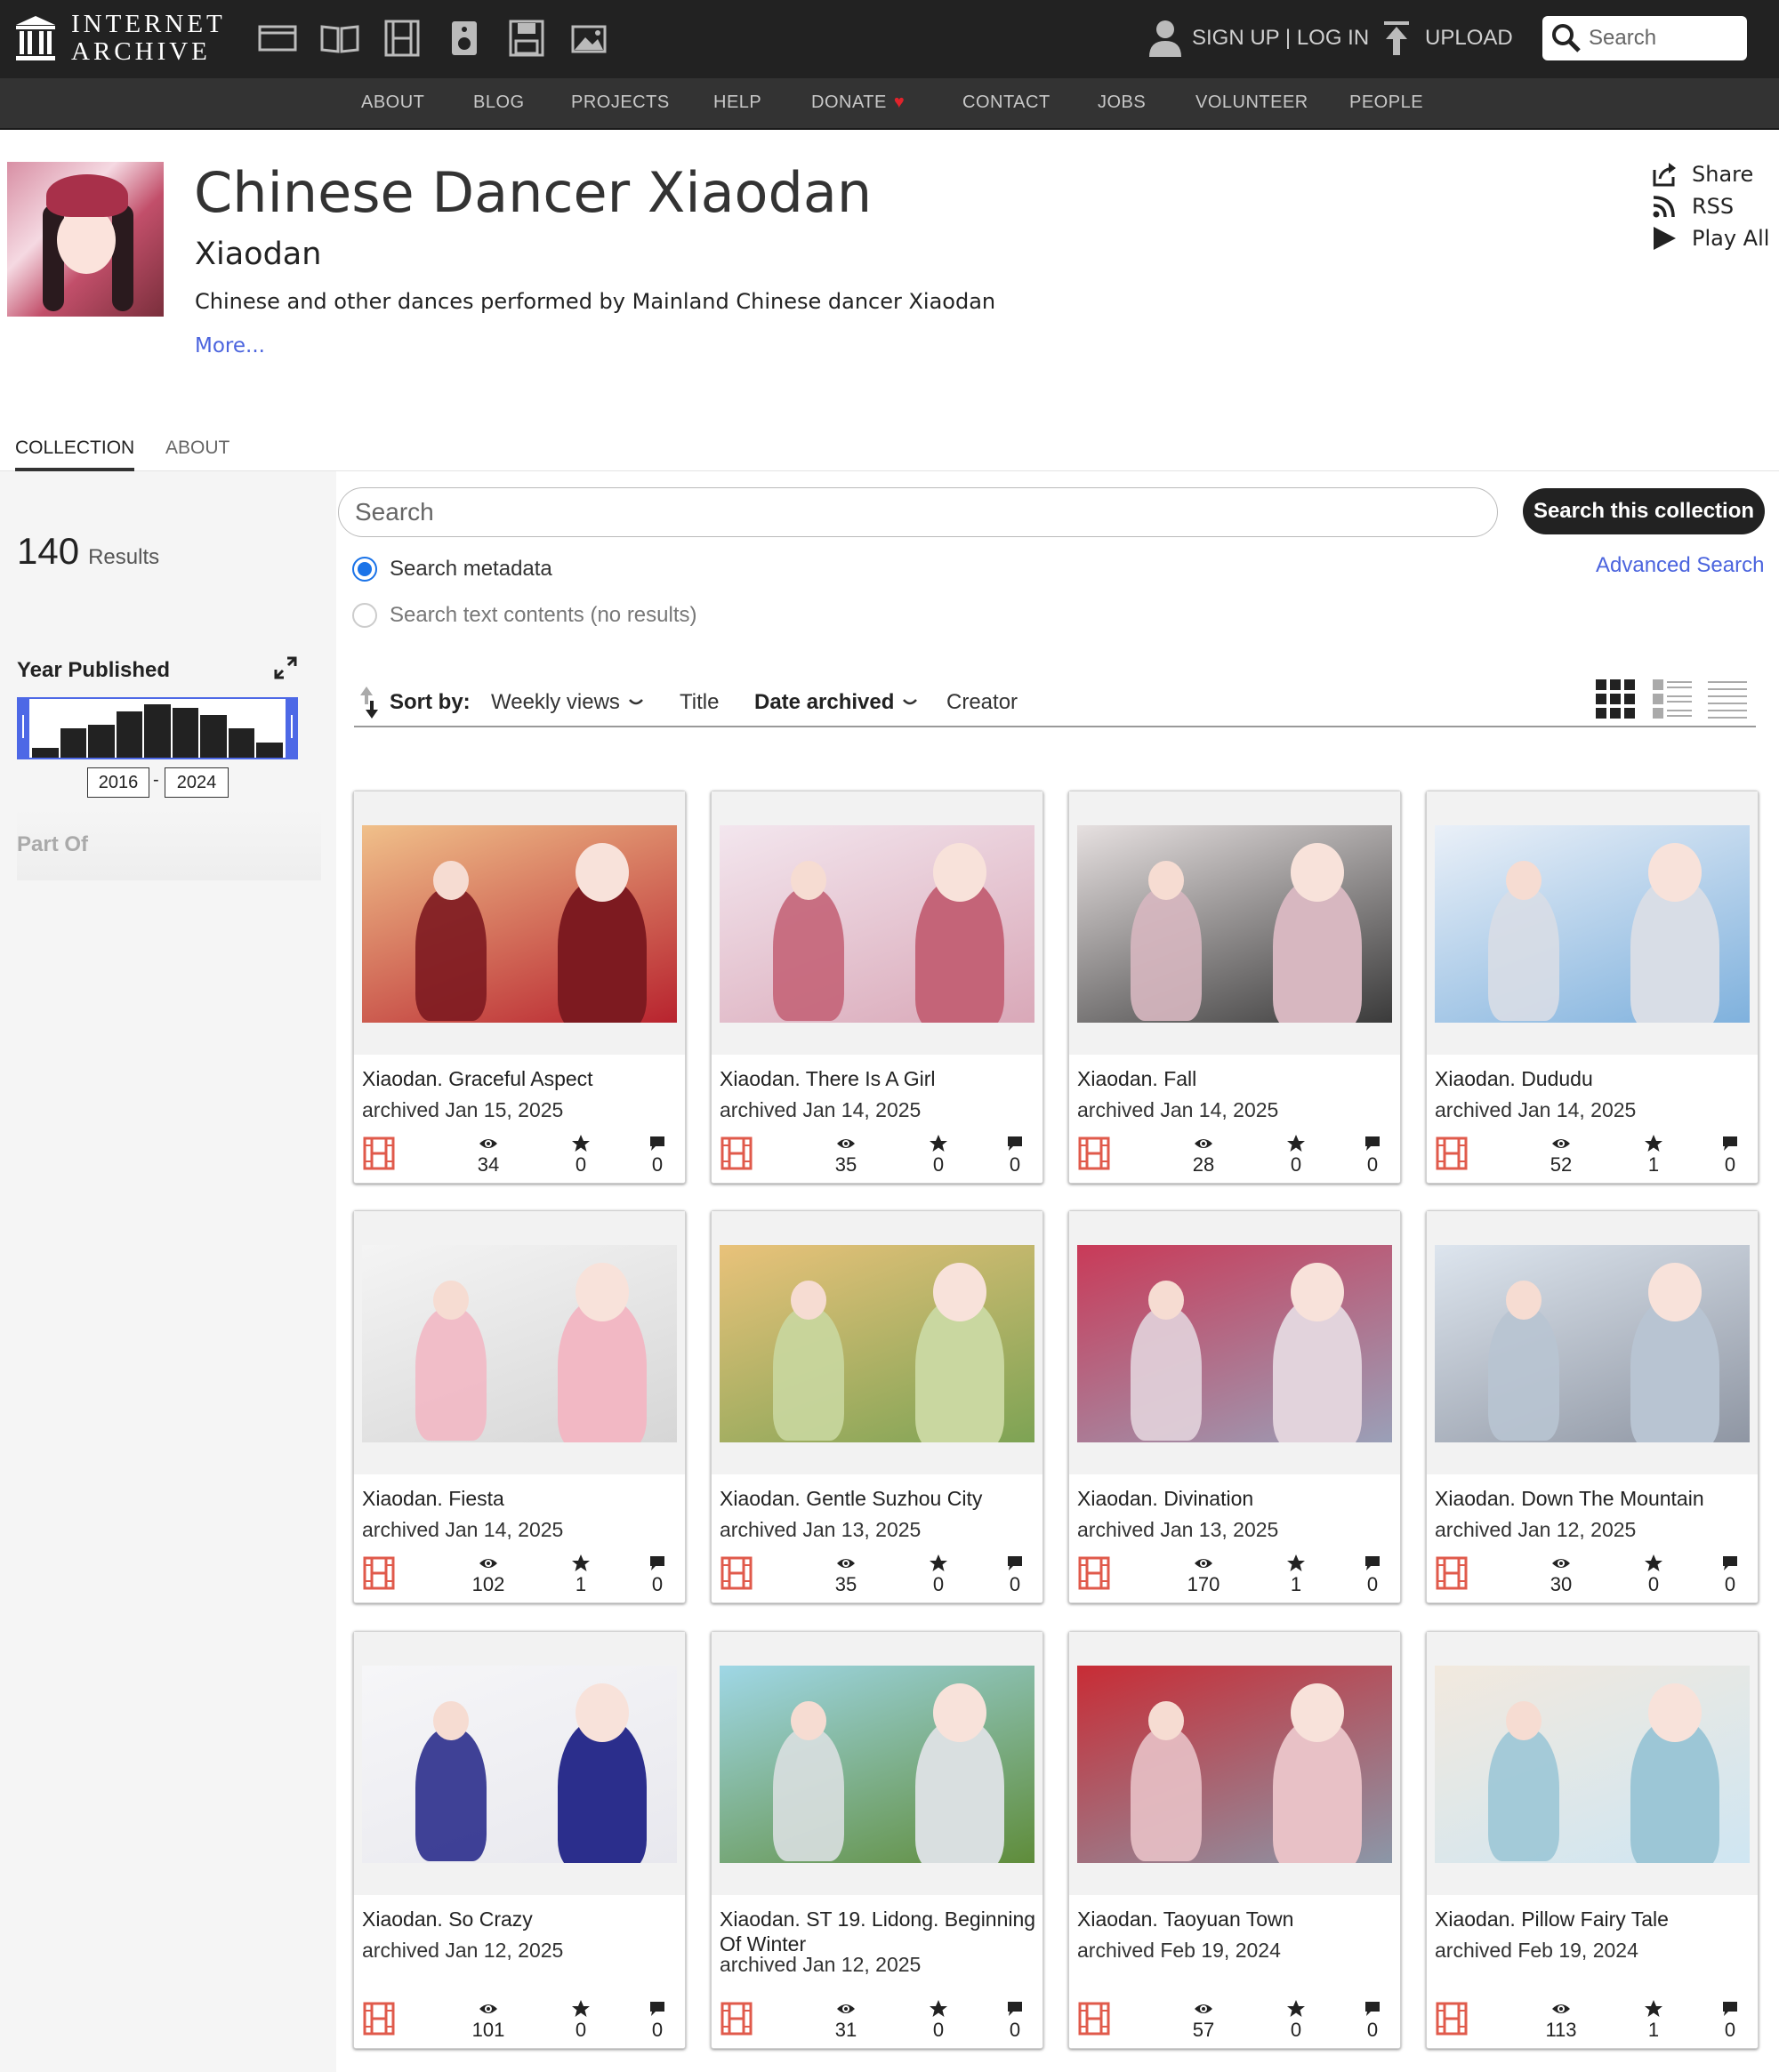 The width and height of the screenshot is (1779, 2072). I want to click on rss-link: RSS, so click(1692, 206).